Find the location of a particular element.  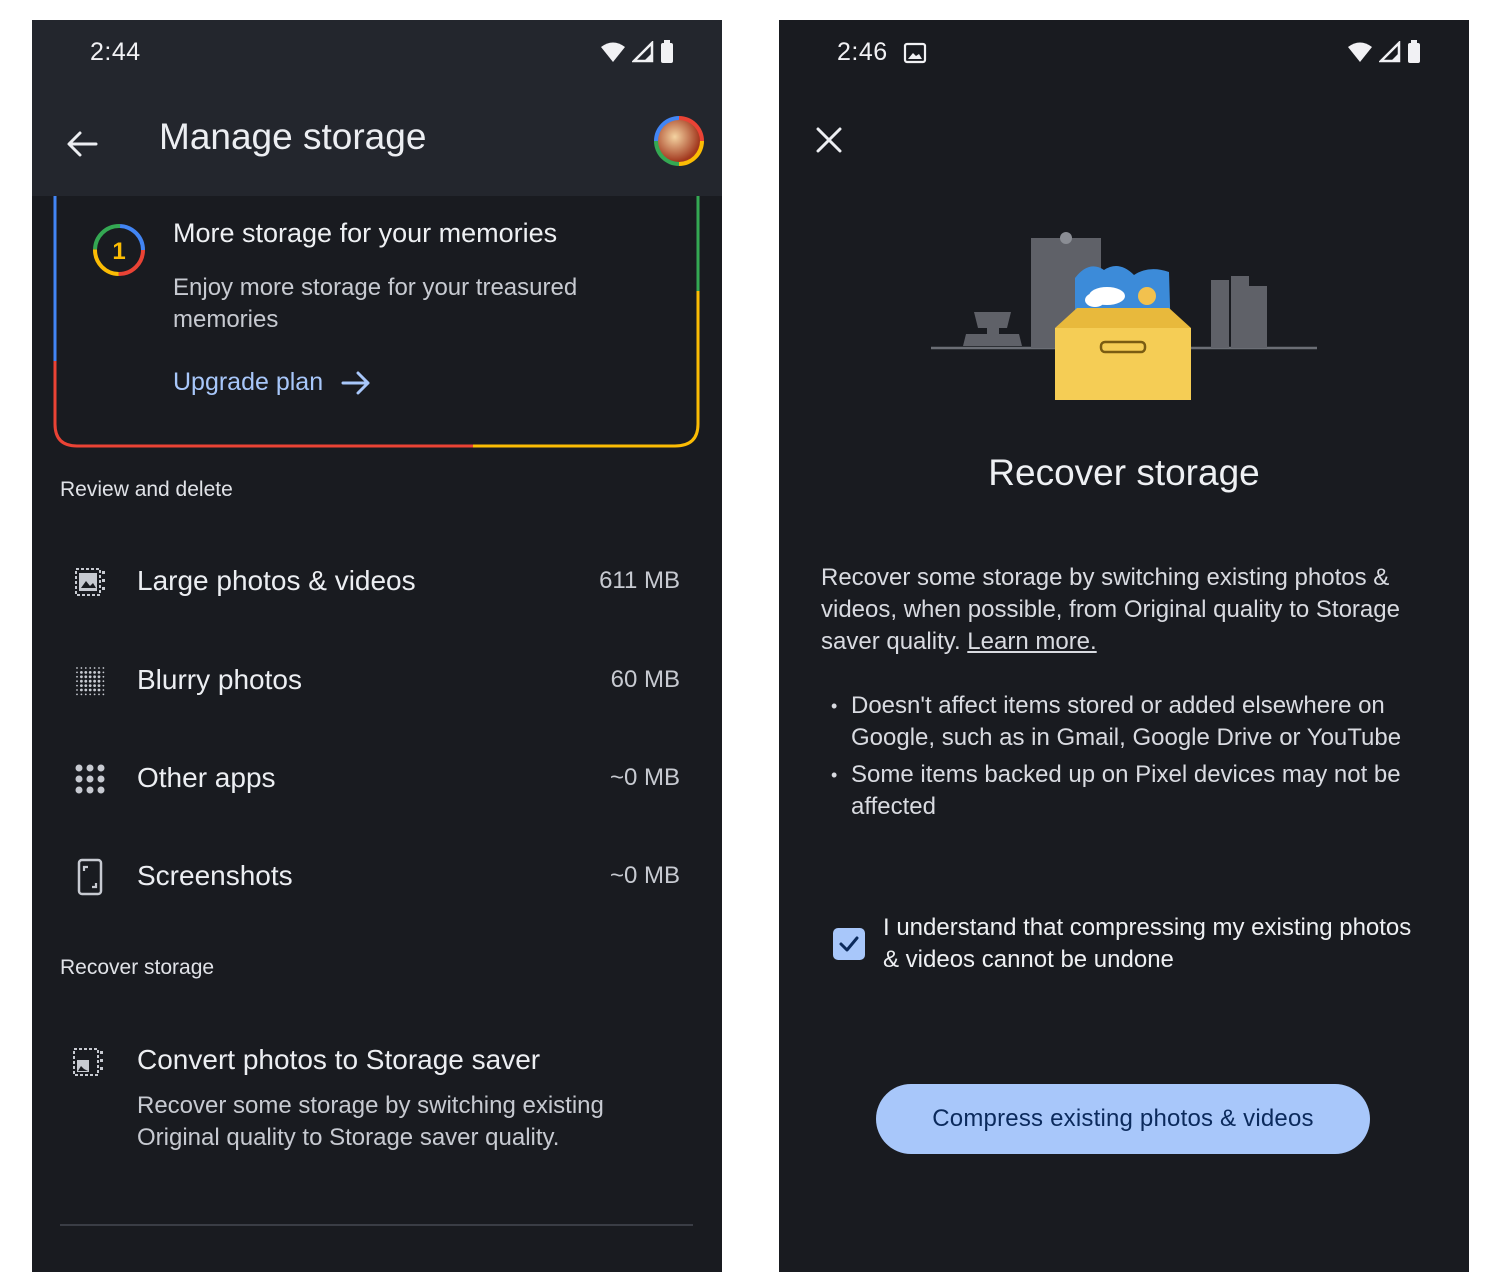

status-time: 2:44 is located at coordinates (115, 52).